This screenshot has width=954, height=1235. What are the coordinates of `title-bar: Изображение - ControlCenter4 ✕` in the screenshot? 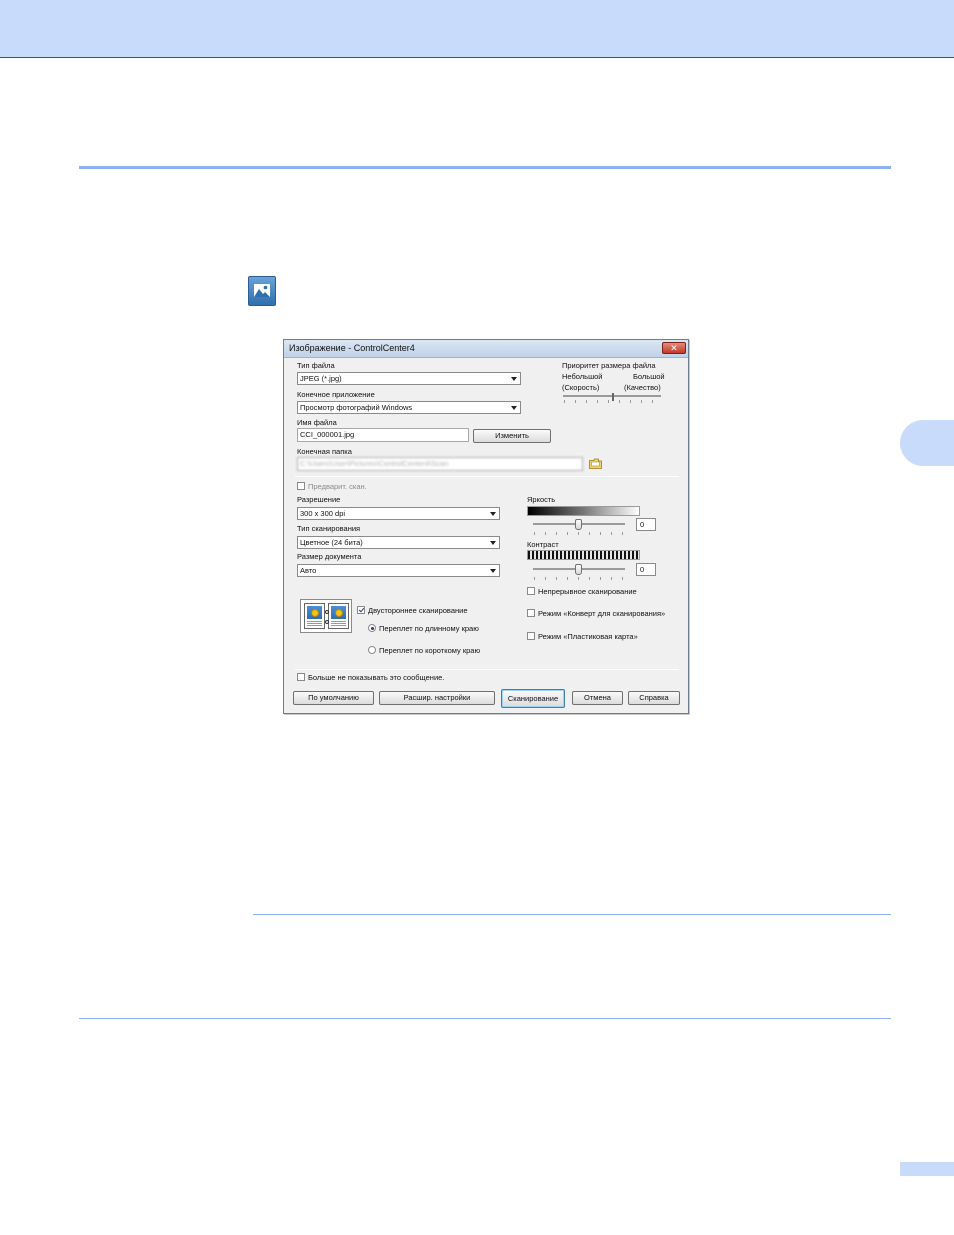 It's located at (486, 349).